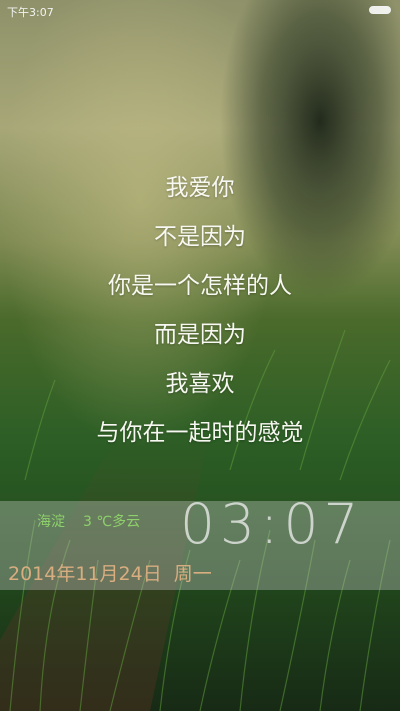  I want to click on weather-info: 海淀 3 ℃多云, so click(88, 521).